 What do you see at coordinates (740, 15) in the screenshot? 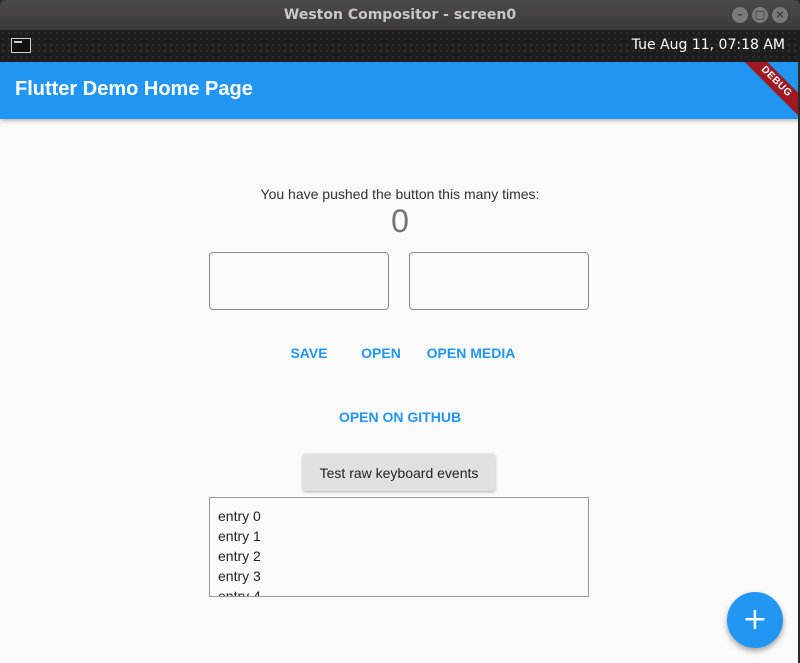
I see `minimize-button: –` at bounding box center [740, 15].